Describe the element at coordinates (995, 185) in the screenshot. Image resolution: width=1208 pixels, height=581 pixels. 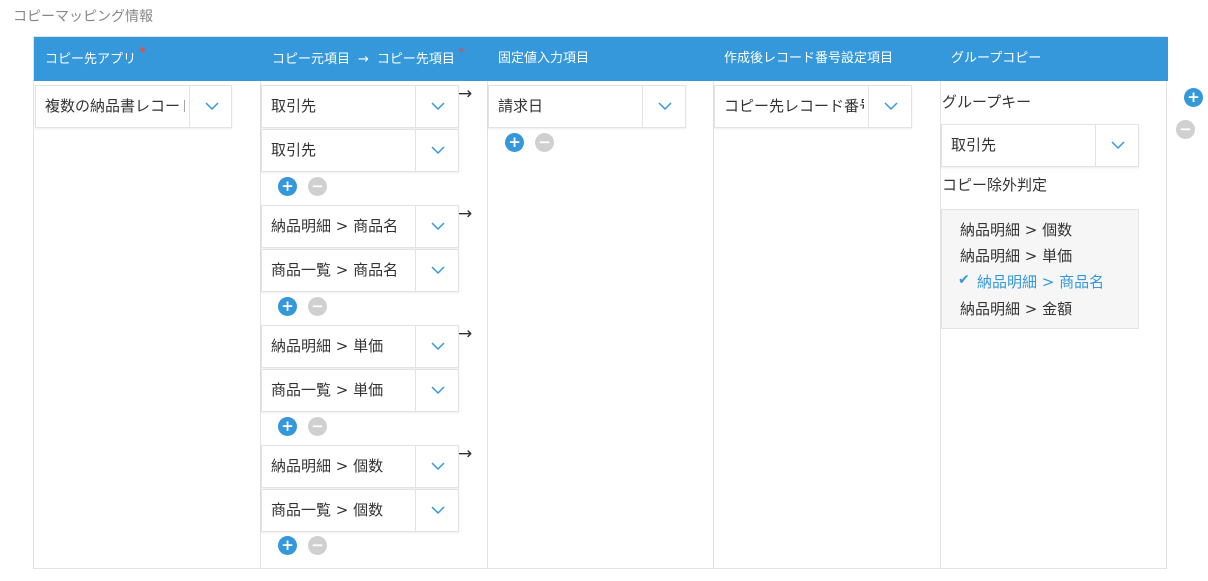
I see `exclusion-label: コピー除外判定` at that location.